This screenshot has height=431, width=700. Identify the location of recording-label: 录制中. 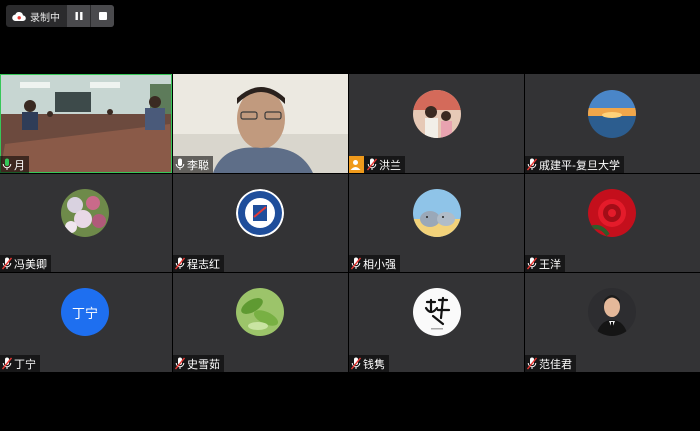
(45, 18).